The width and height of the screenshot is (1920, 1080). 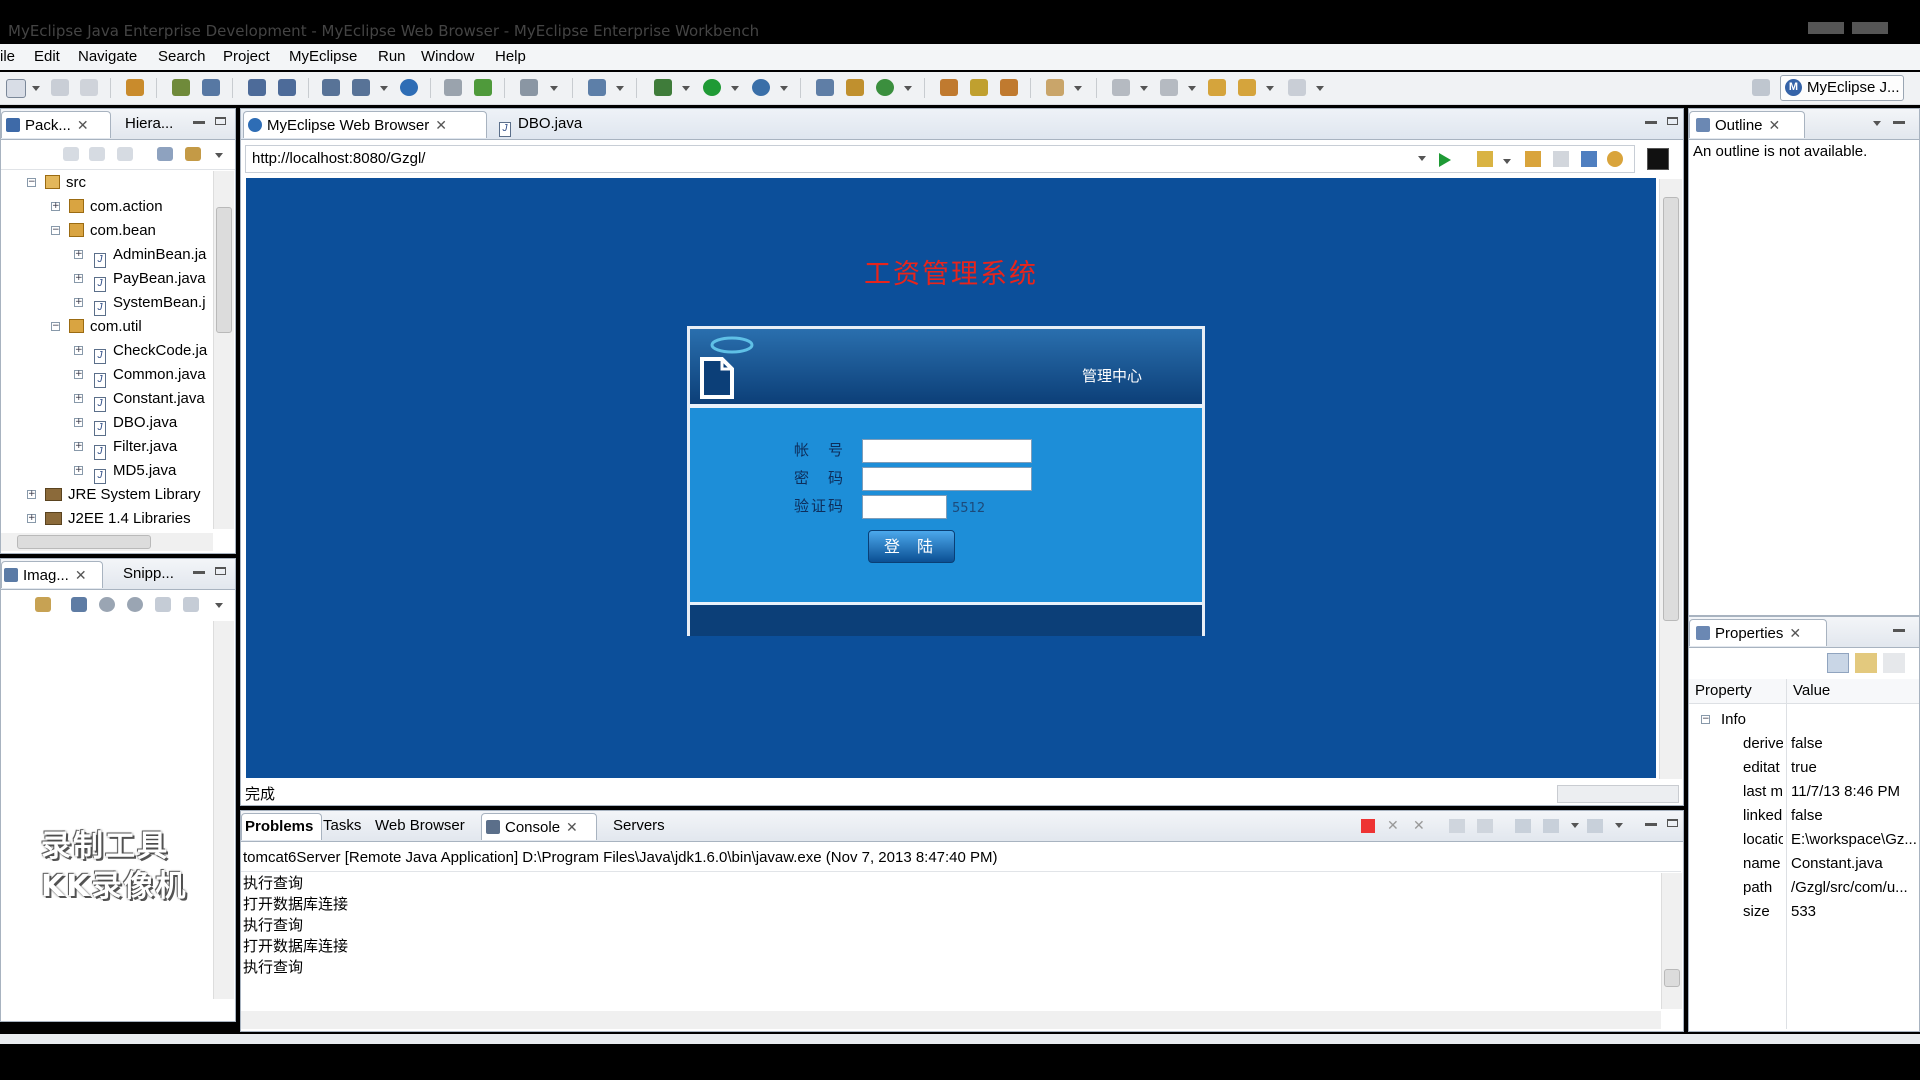 I want to click on browser-back-icon, so click(x=1533, y=159).